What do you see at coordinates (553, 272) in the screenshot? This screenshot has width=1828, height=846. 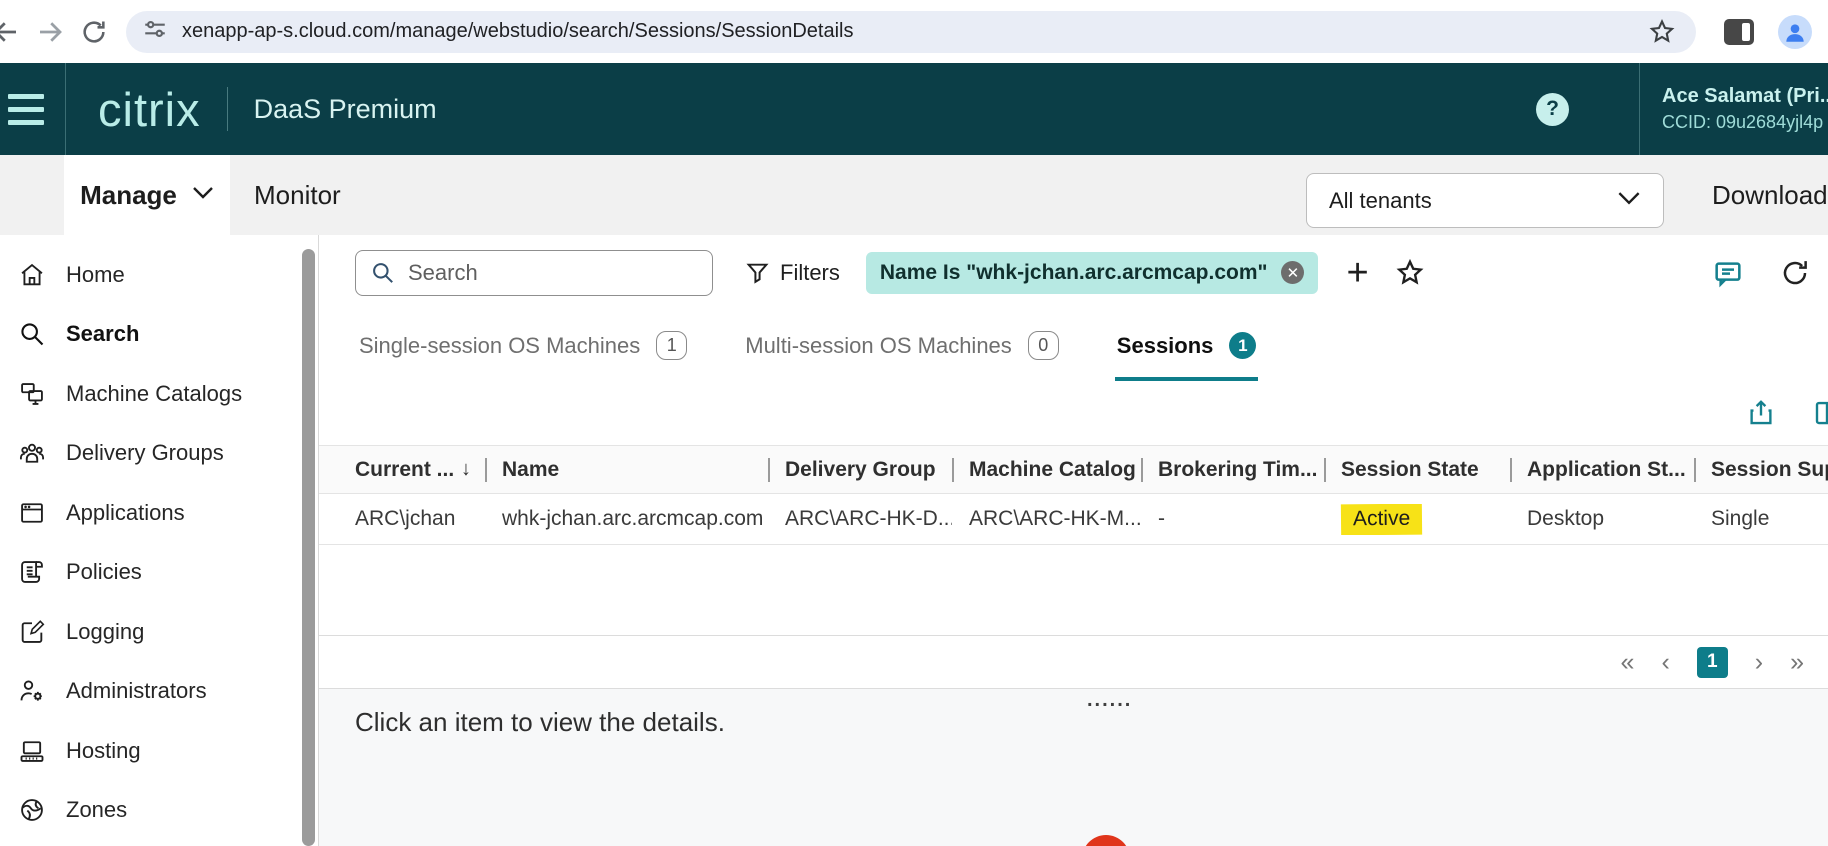 I see `search-input` at bounding box center [553, 272].